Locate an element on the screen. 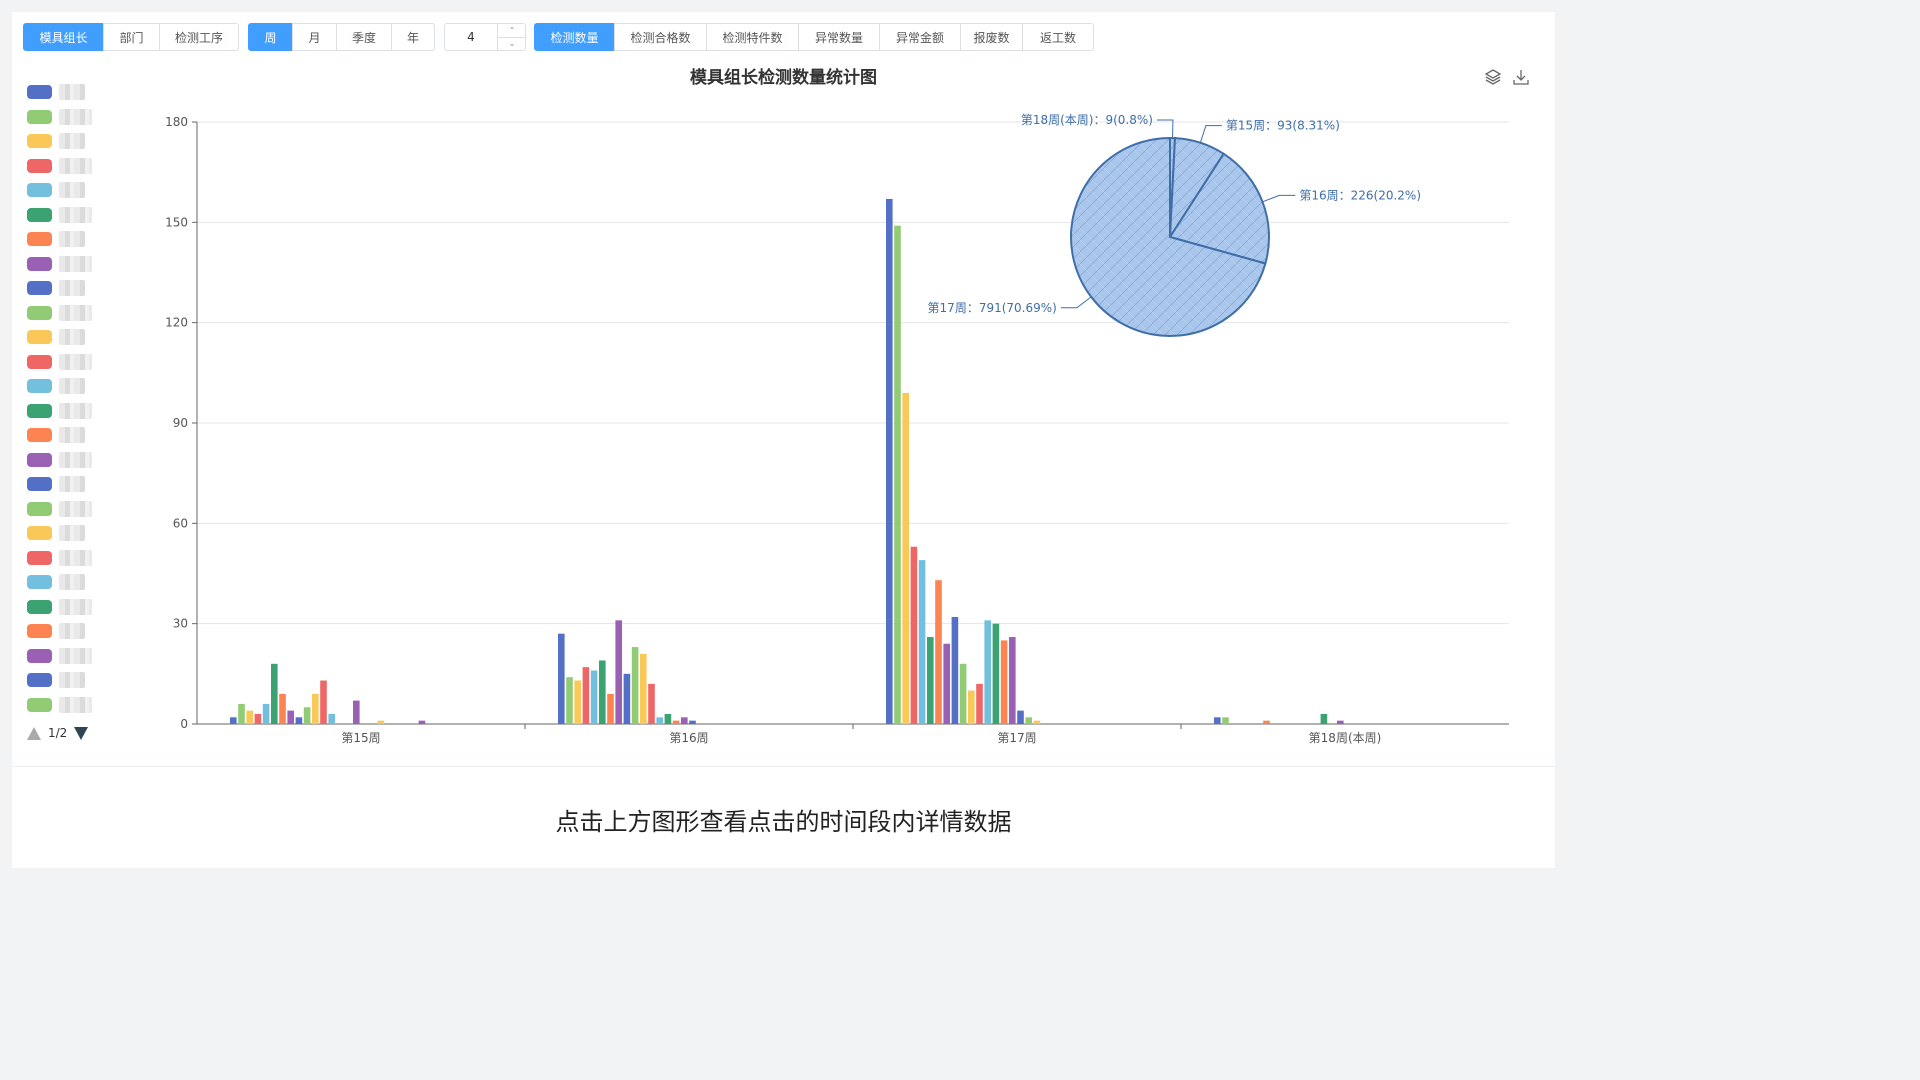 Image resolution: width=1920 pixels, height=1080 pixels. x-tick-label: 第15周 is located at coordinates (360, 738).